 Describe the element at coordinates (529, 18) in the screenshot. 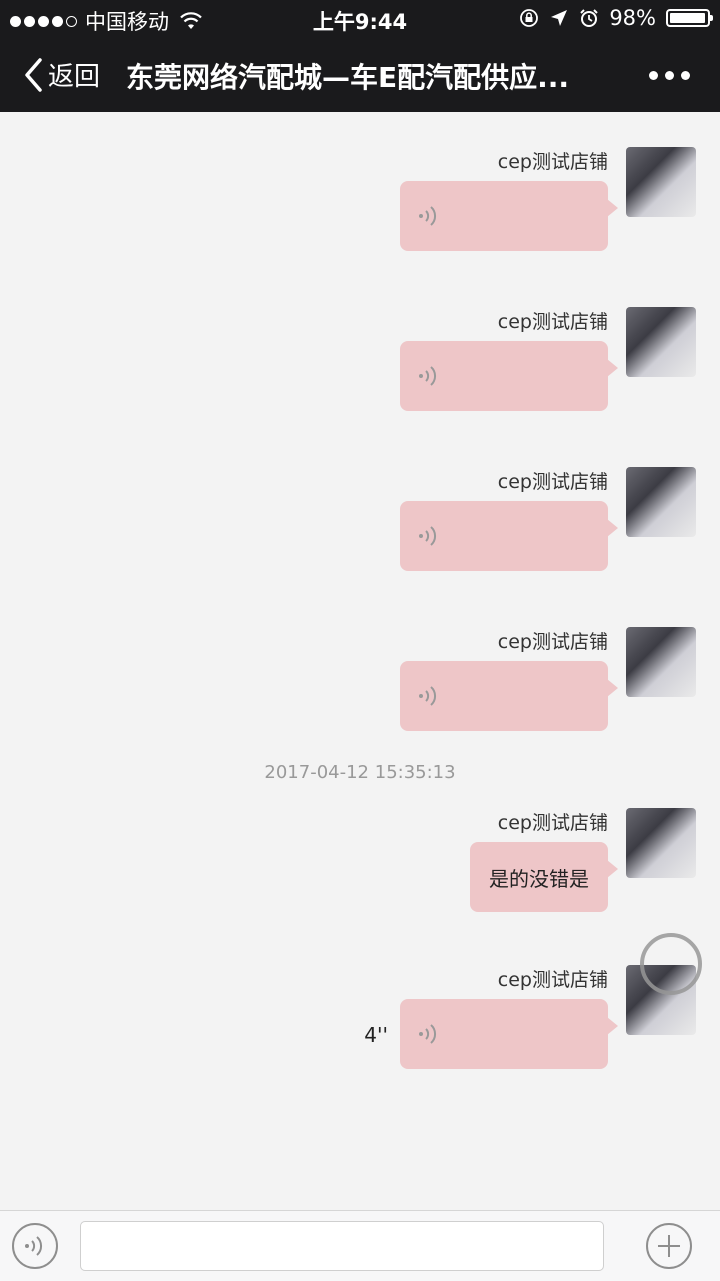

I see `lock-rotation-icon` at that location.